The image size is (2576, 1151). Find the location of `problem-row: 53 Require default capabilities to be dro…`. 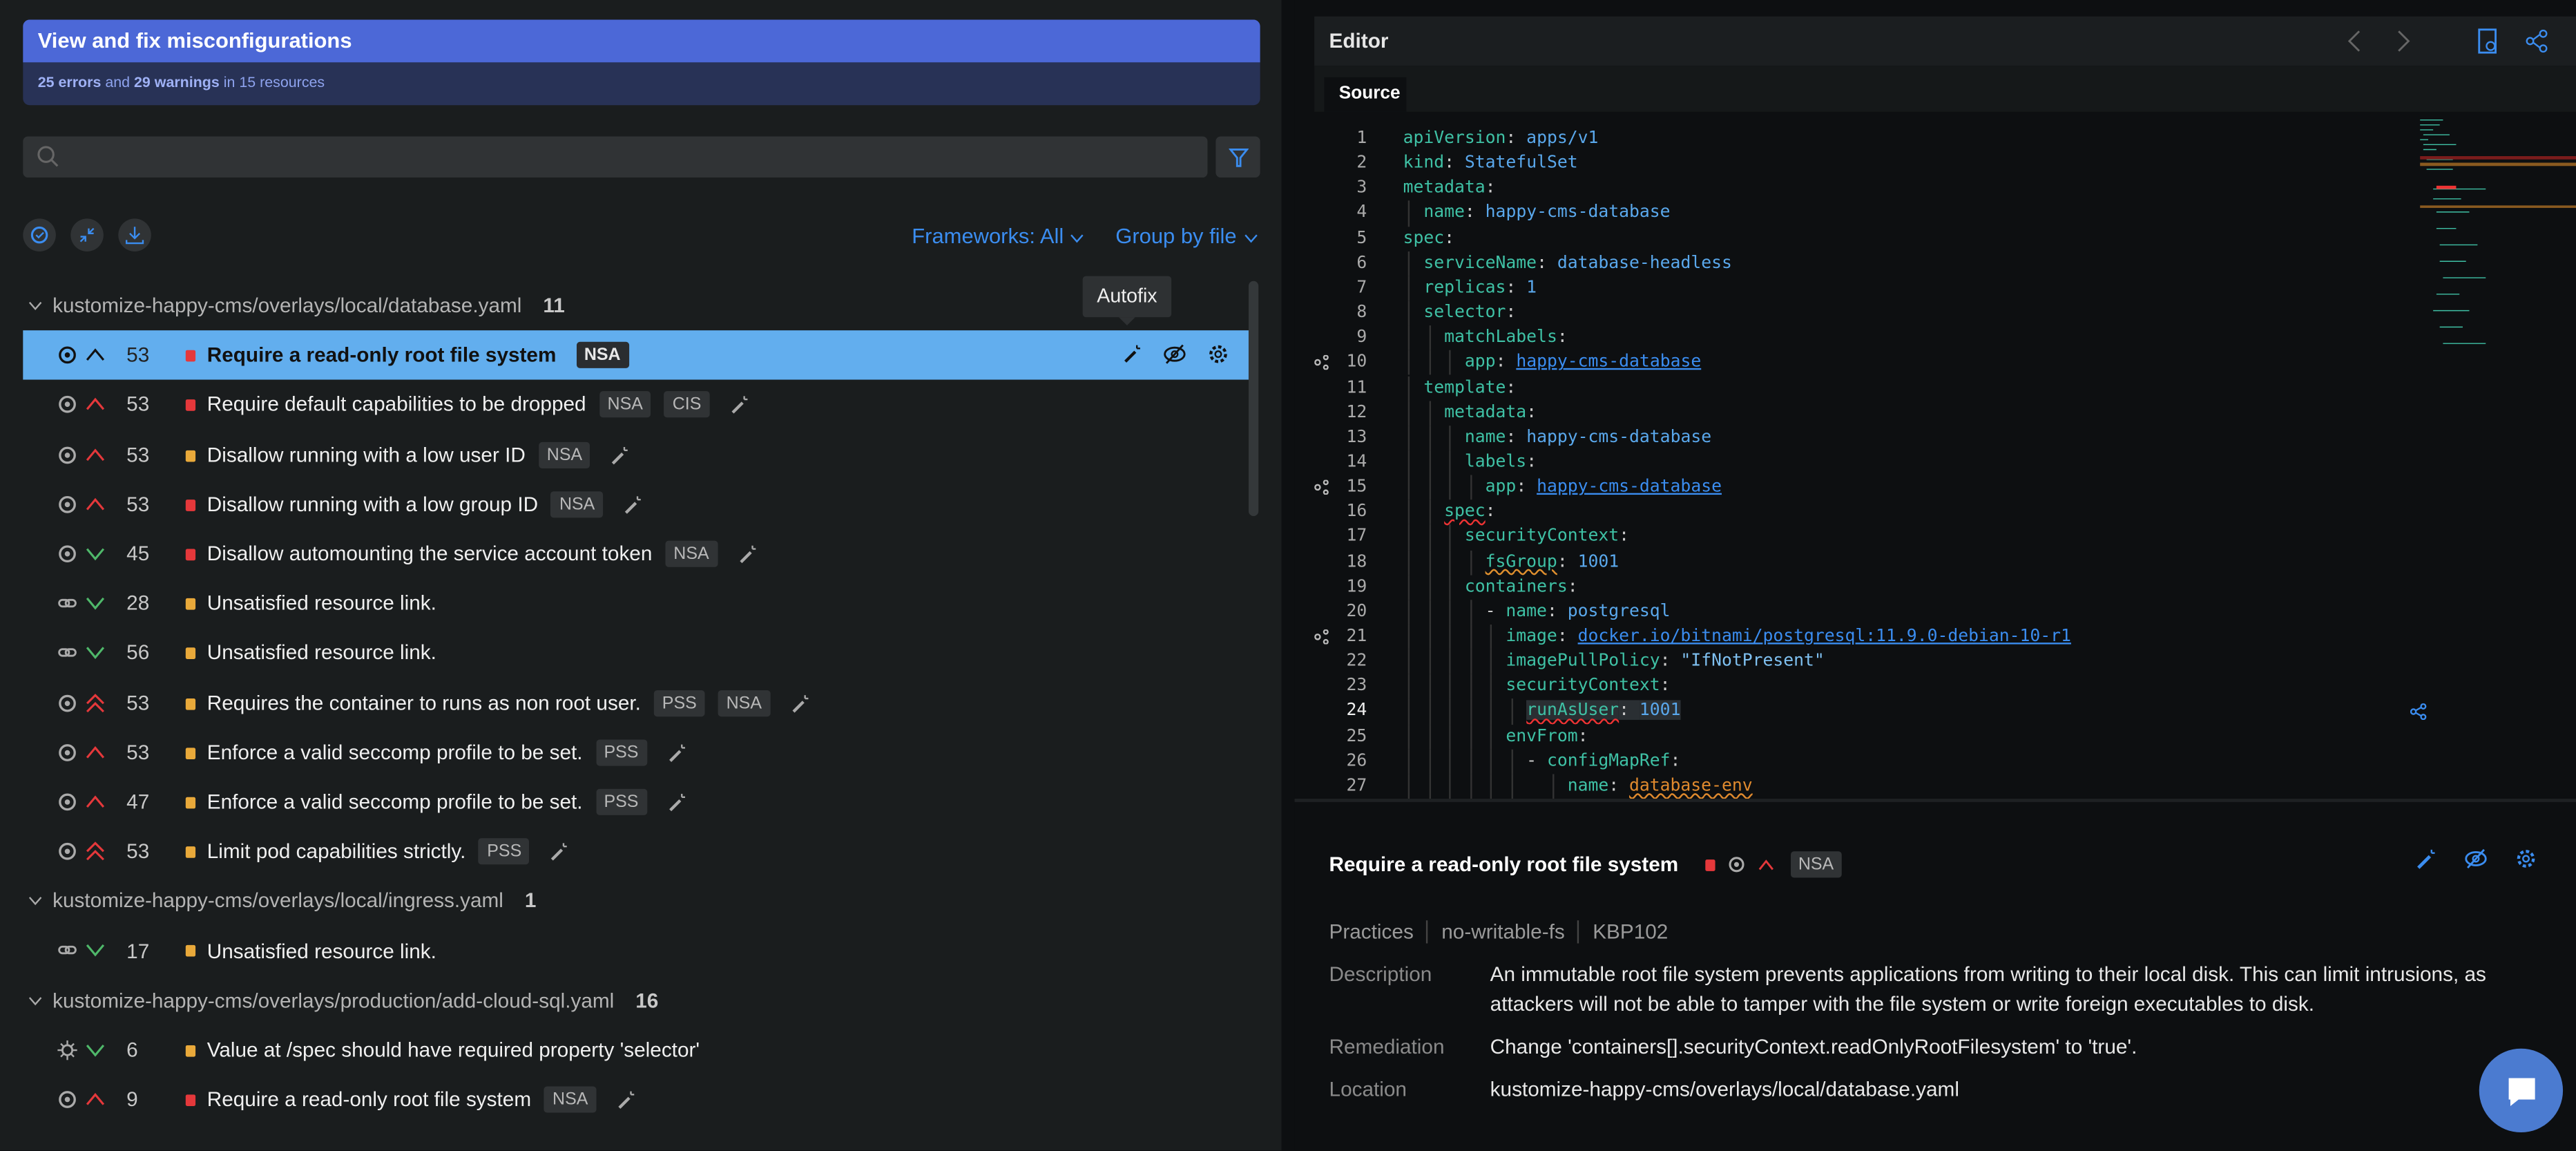

problem-row: 53 Require default capabilities to be dro… is located at coordinates (636, 405).